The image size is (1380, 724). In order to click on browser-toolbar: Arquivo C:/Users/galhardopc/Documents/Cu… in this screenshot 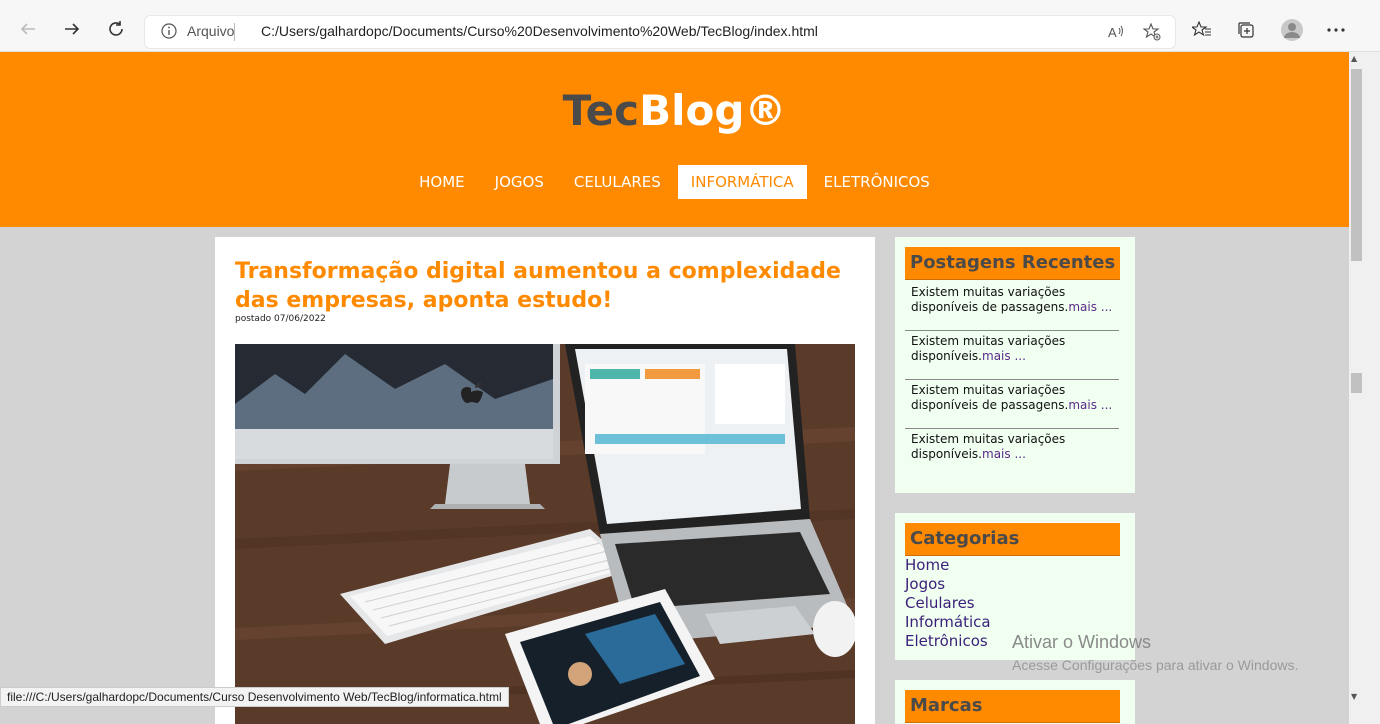, I will do `click(690, 26)`.